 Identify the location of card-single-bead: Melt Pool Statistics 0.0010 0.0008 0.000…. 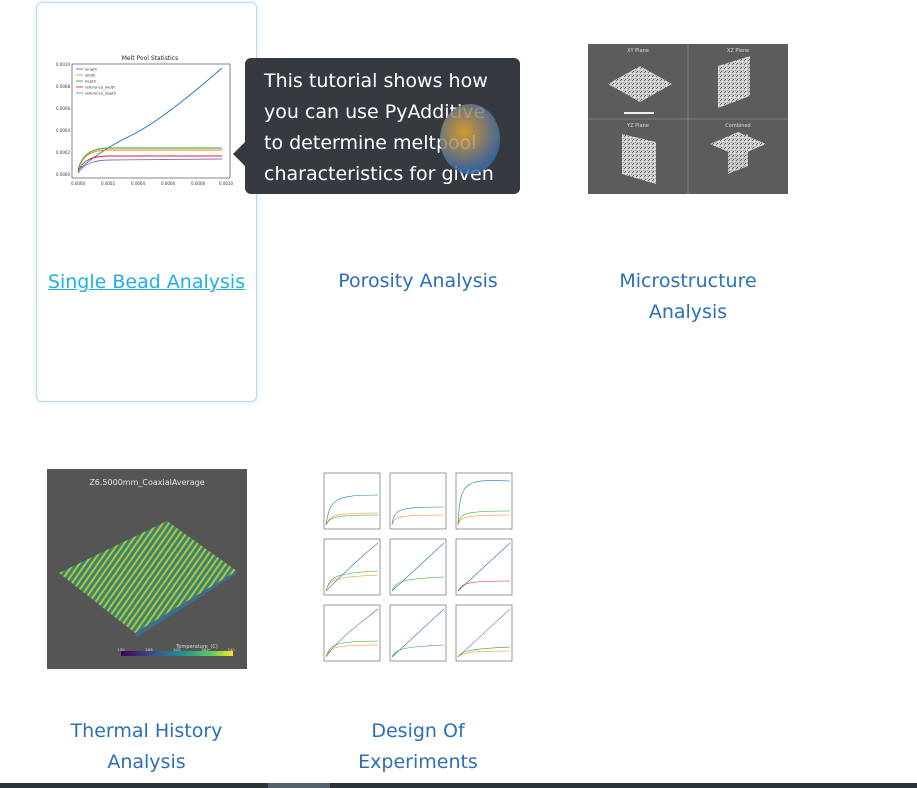
(146, 202).